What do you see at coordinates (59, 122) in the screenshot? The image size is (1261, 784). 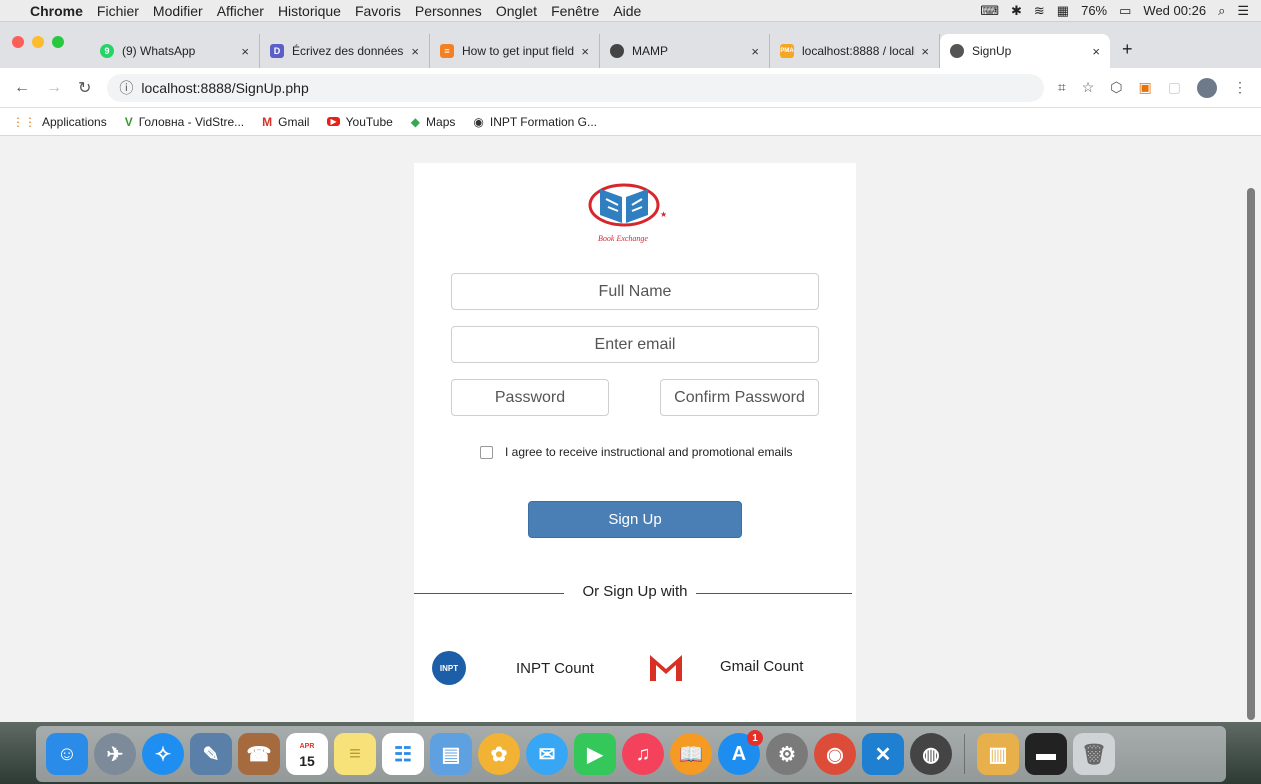 I see `bookmark-applications: ⋮⋮ Applications` at bounding box center [59, 122].